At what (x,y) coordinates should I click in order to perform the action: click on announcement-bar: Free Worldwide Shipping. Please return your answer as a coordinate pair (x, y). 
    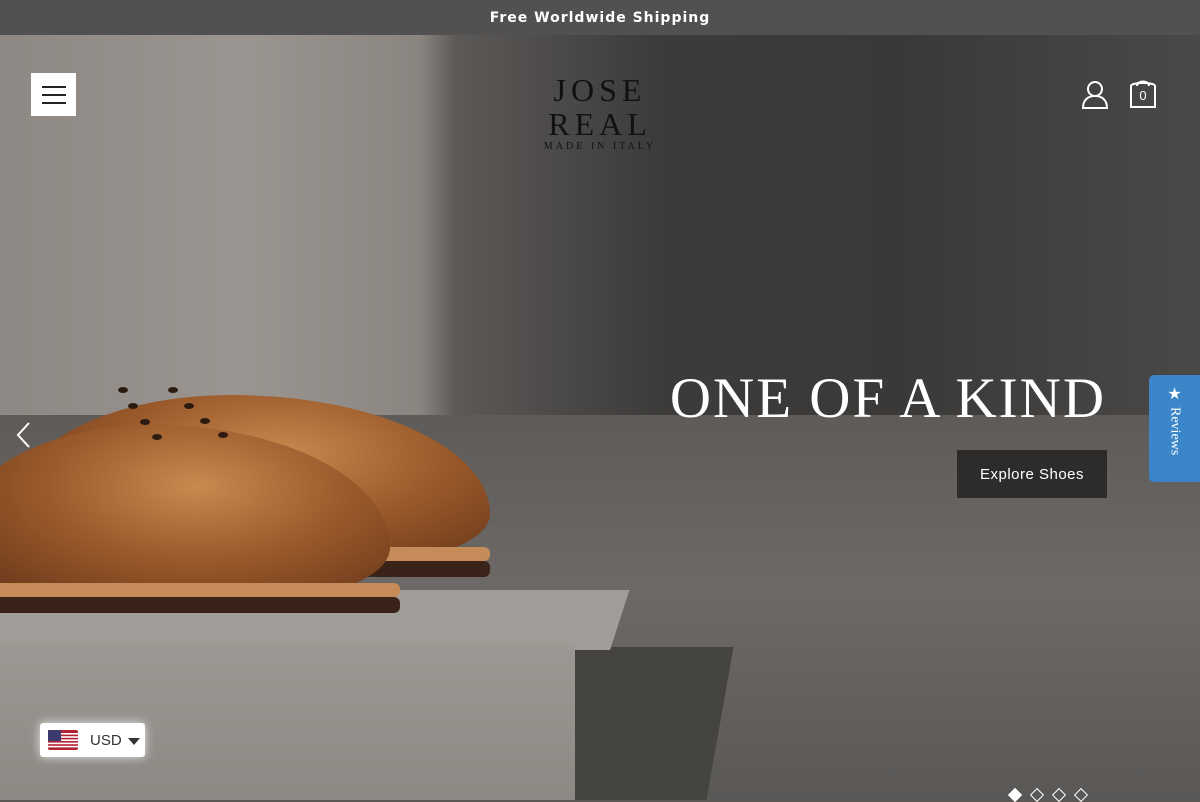
    Looking at the image, I should click on (600, 17).